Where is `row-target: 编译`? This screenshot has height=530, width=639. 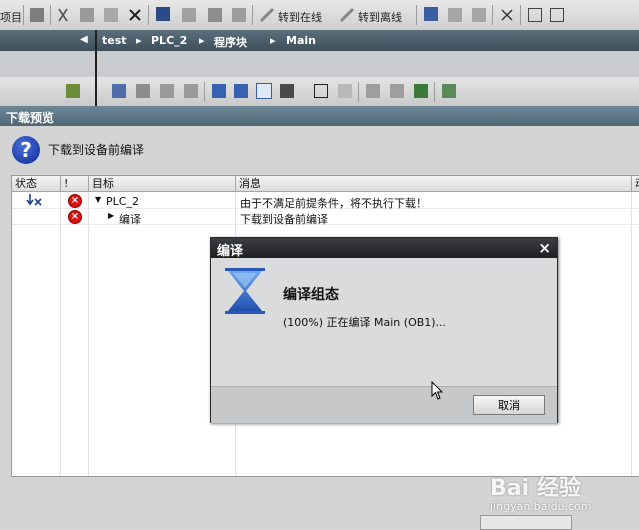
row-target: 编译 is located at coordinates (130, 219).